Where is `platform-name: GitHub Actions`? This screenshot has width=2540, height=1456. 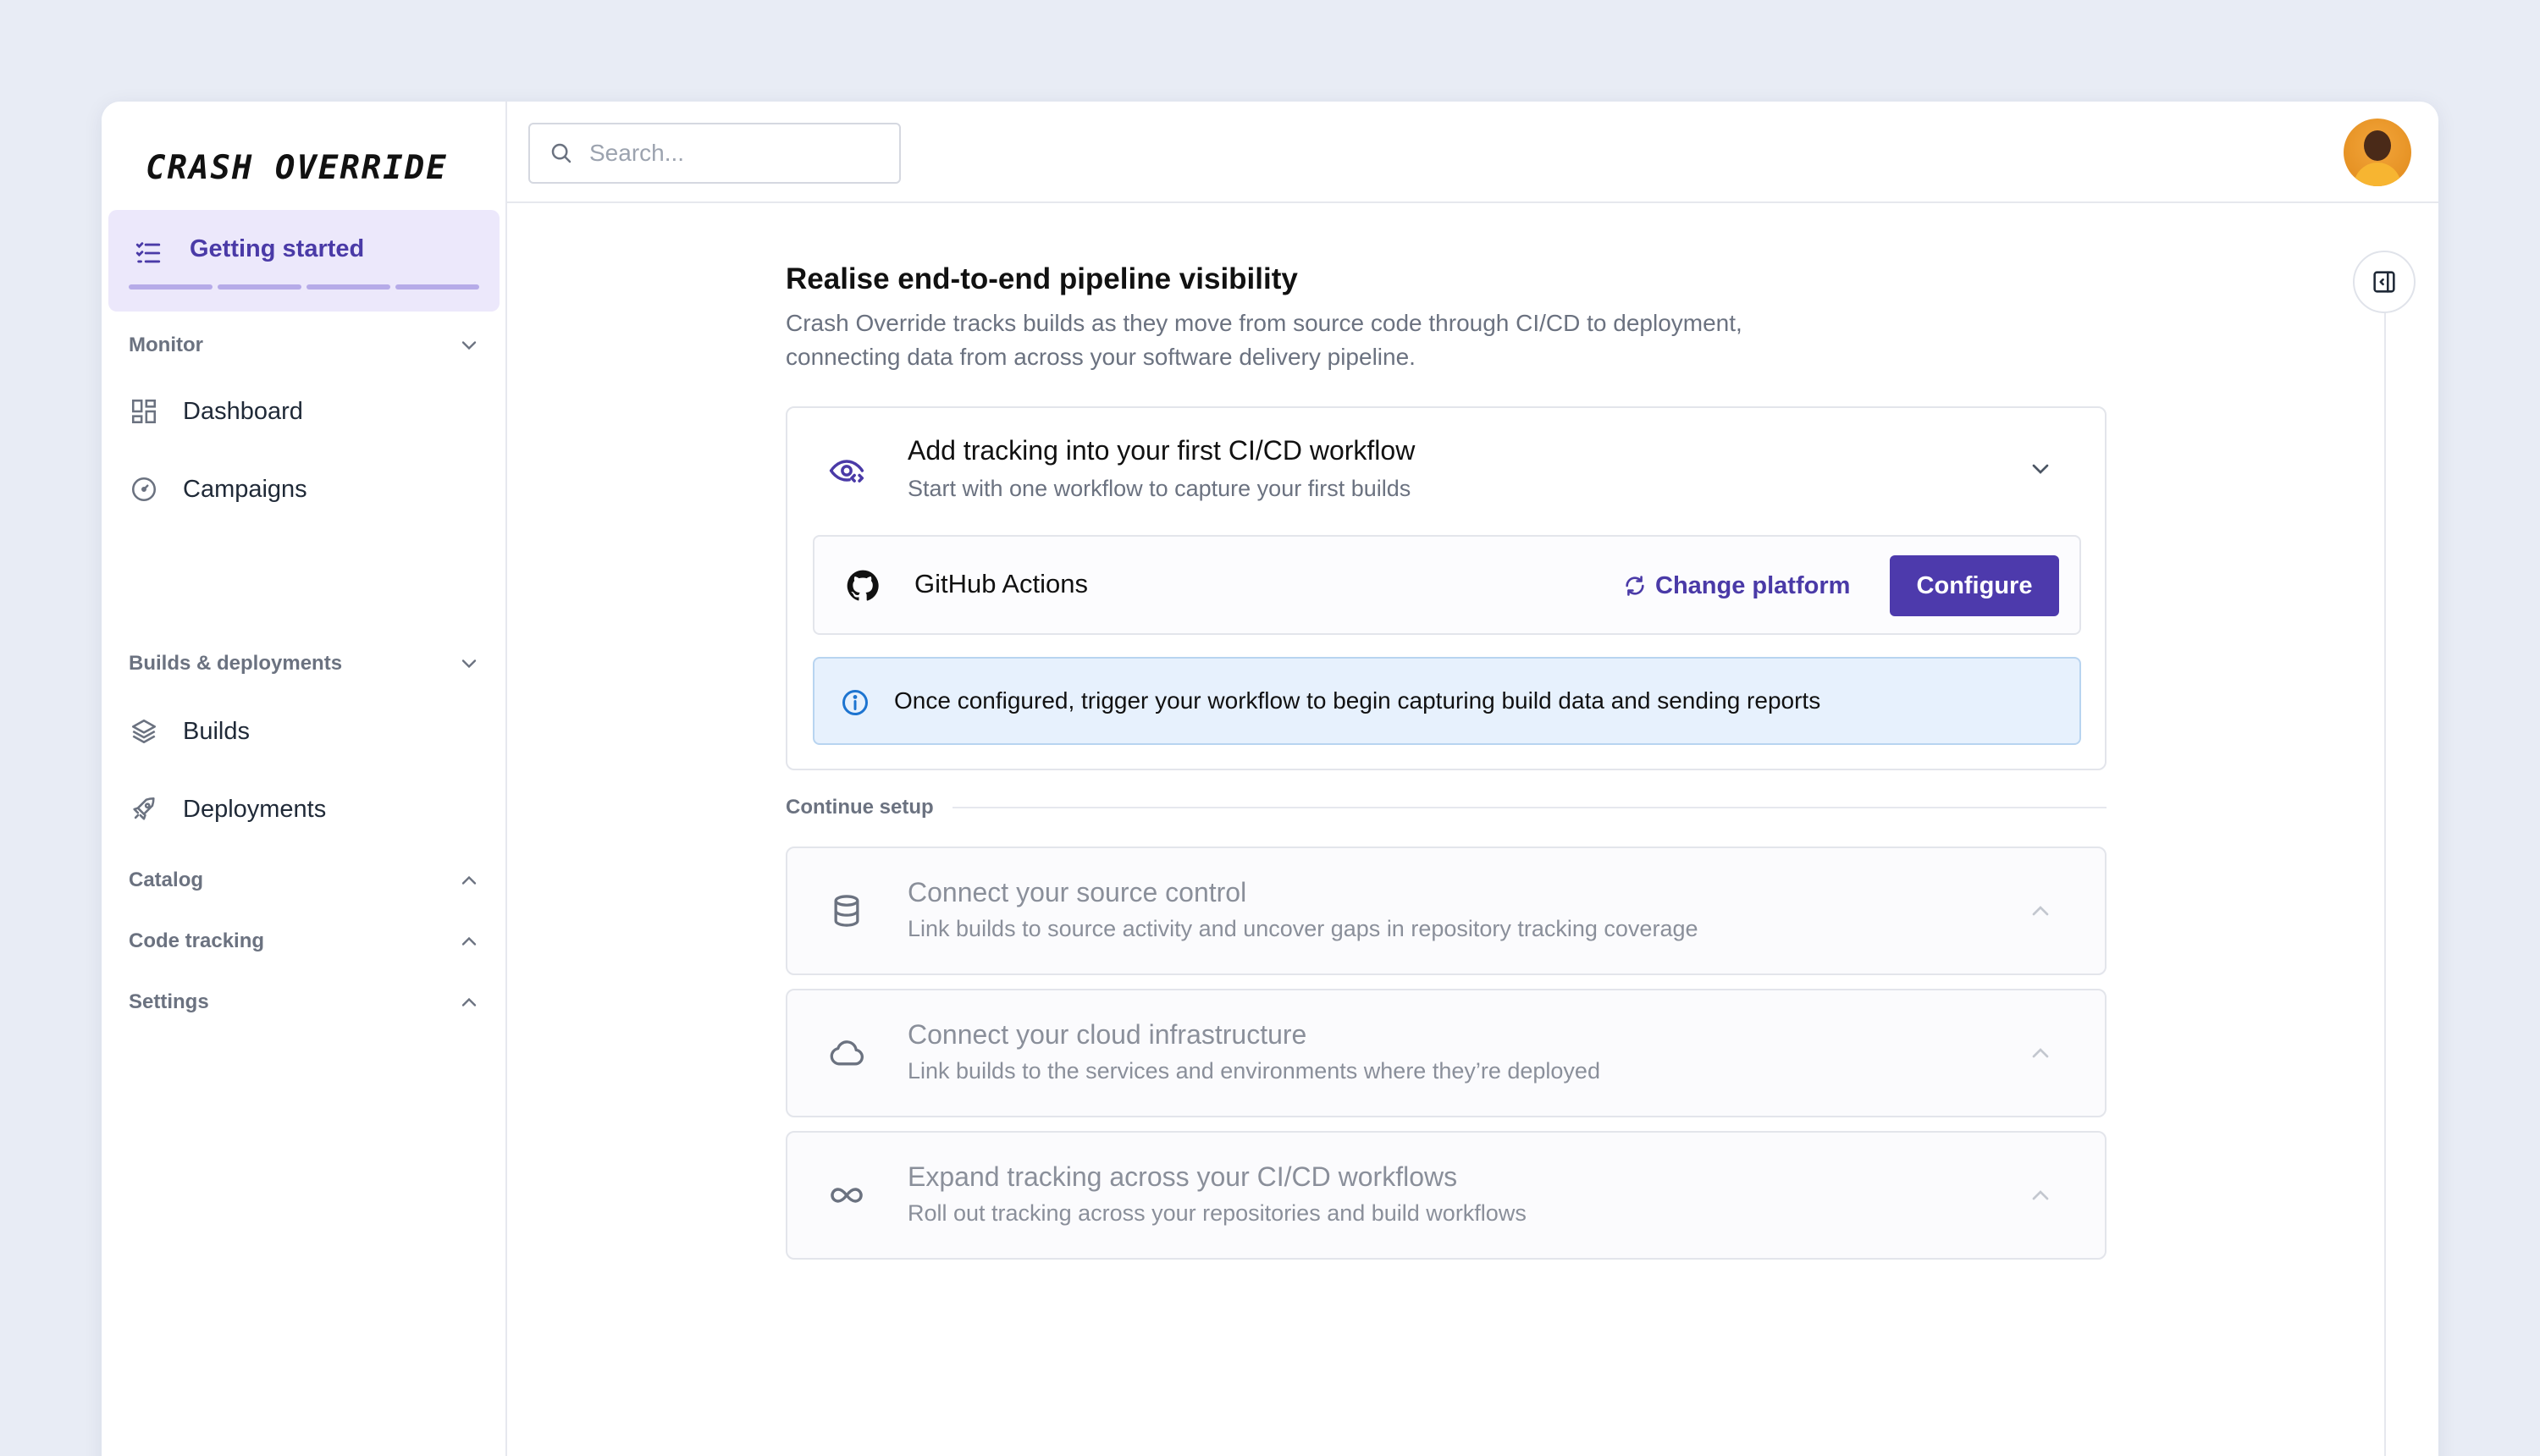
platform-name: GitHub Actions is located at coordinates (1001, 583).